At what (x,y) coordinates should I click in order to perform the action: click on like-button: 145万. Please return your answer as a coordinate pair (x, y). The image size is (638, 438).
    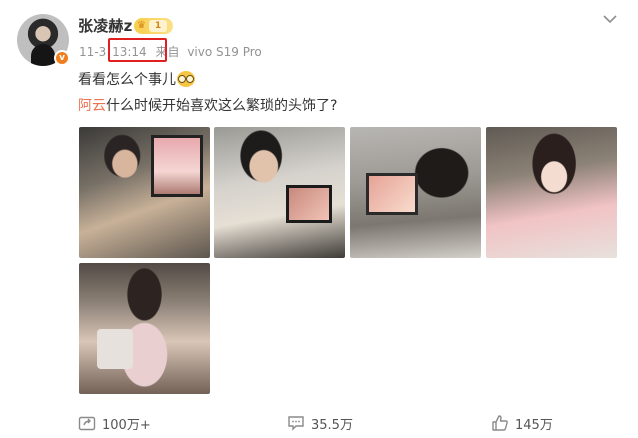
    Looking at the image, I should click on (522, 423).